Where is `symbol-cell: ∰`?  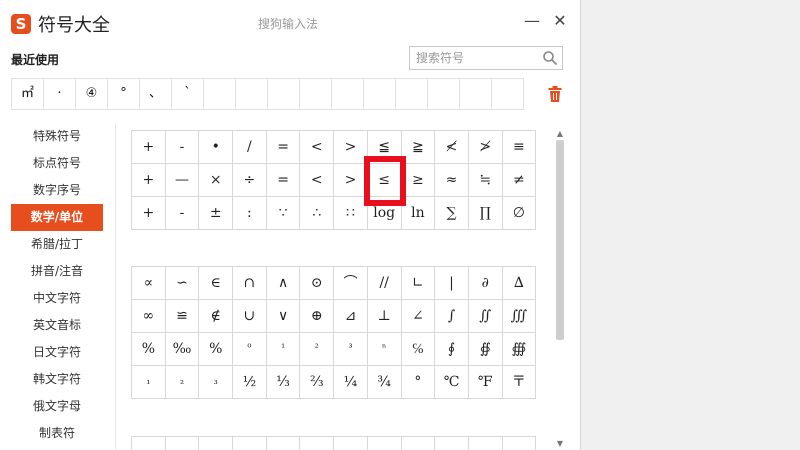 symbol-cell: ∰ is located at coordinates (519, 349).